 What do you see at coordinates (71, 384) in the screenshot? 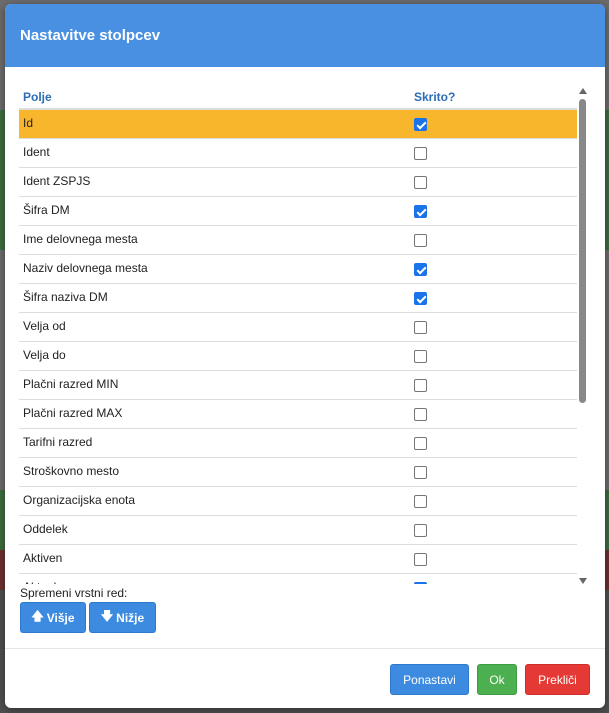
I see `row-field-label: Plačni razred MIN` at bounding box center [71, 384].